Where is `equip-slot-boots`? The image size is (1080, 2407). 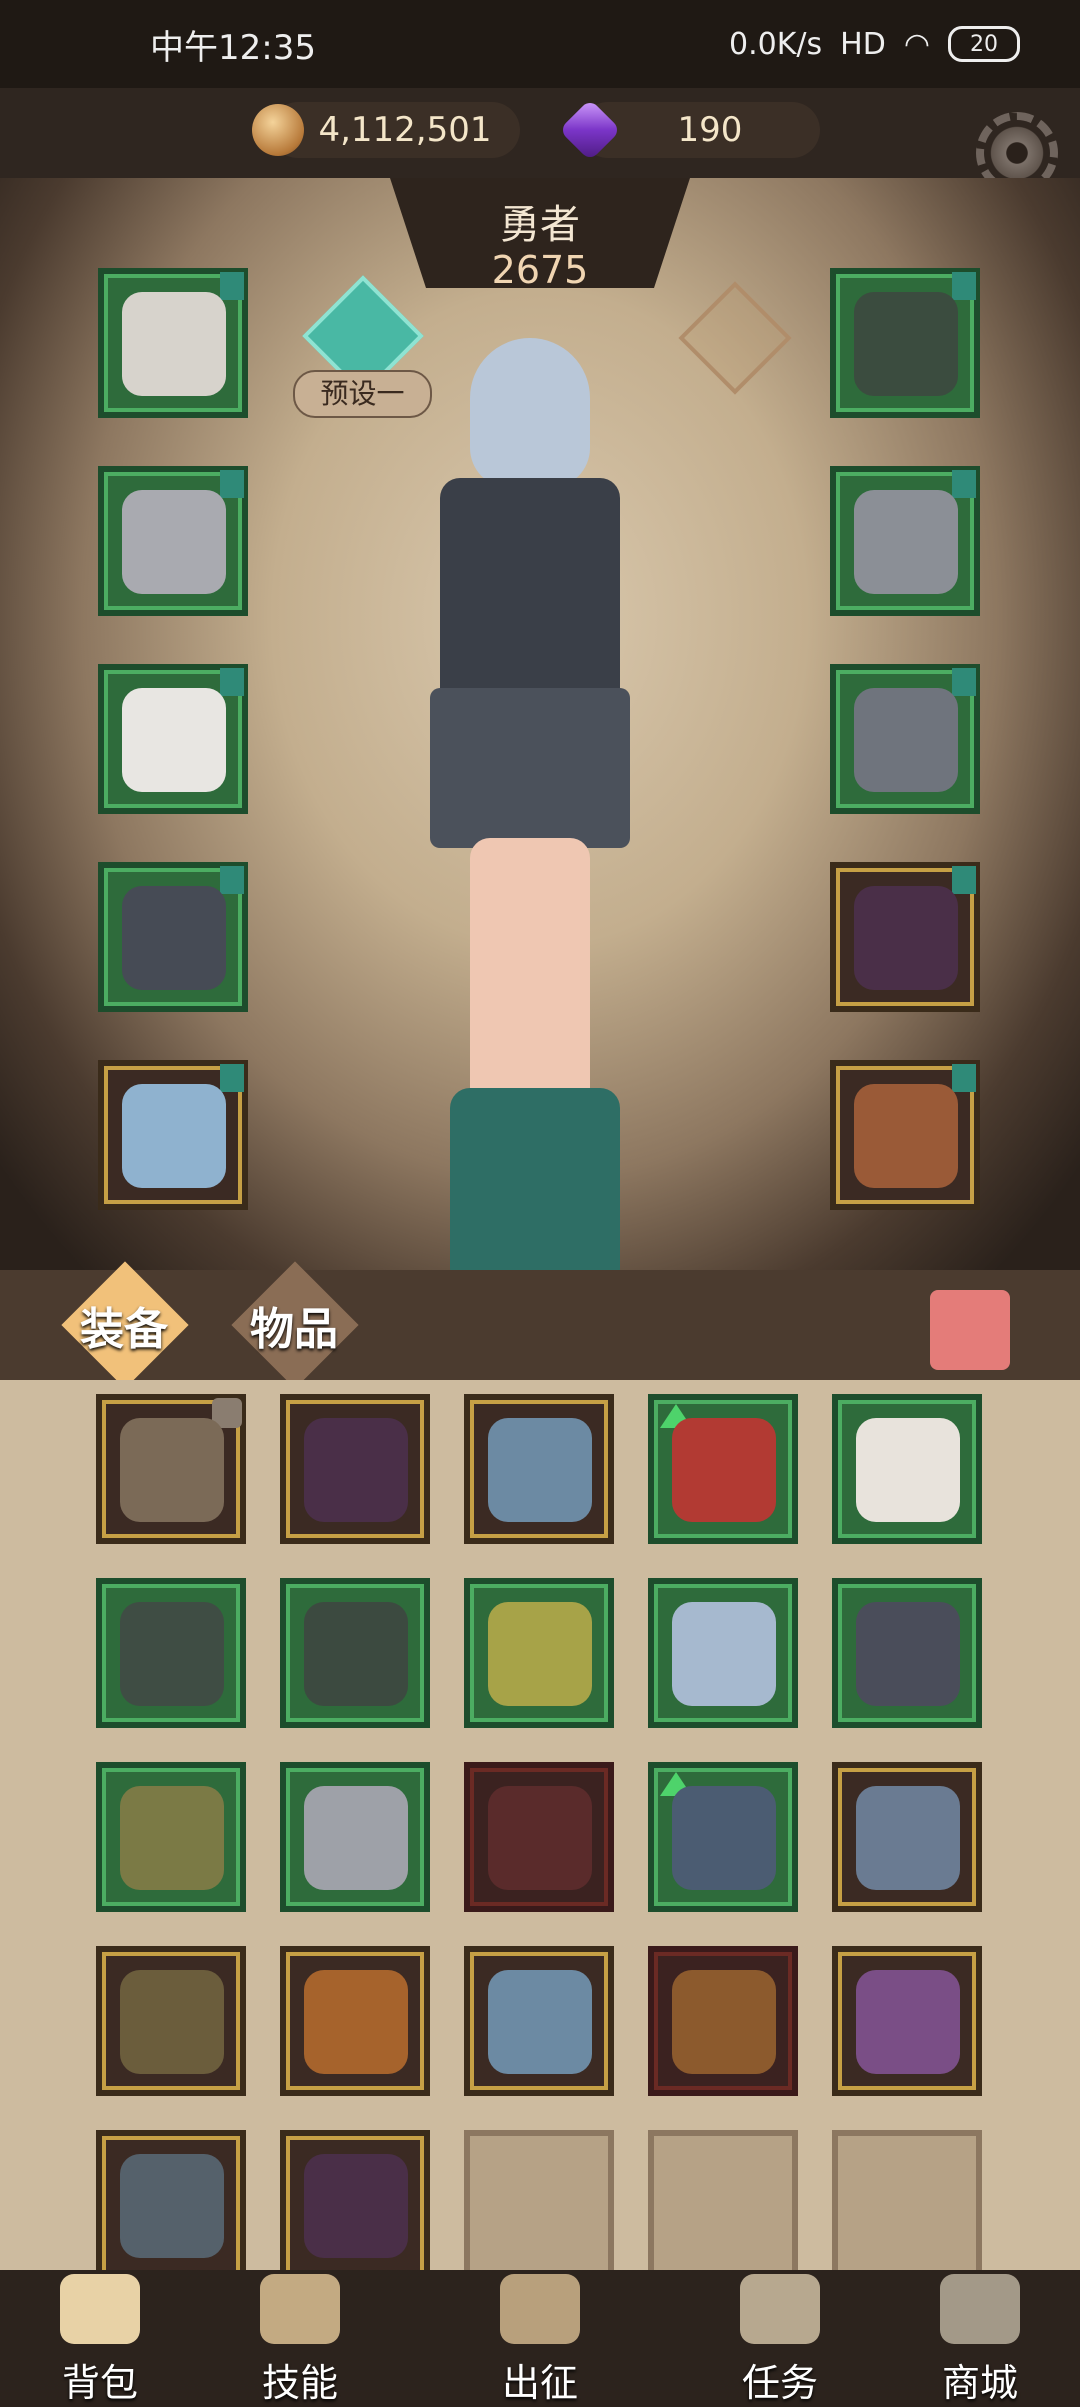 equip-slot-boots is located at coordinates (173, 1135).